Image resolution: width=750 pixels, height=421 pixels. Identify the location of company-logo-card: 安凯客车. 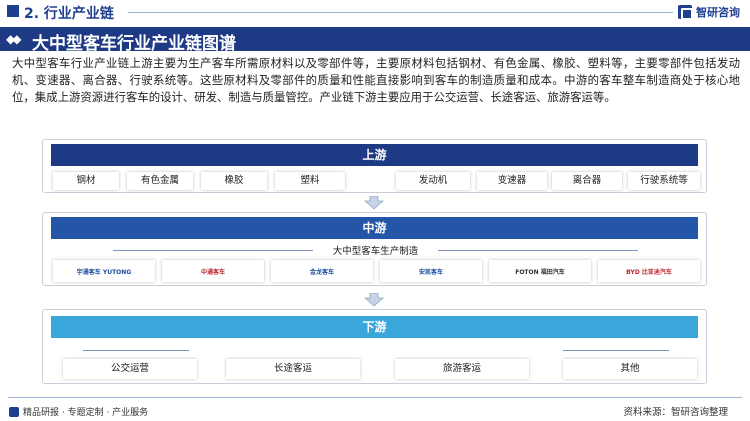
(431, 271).